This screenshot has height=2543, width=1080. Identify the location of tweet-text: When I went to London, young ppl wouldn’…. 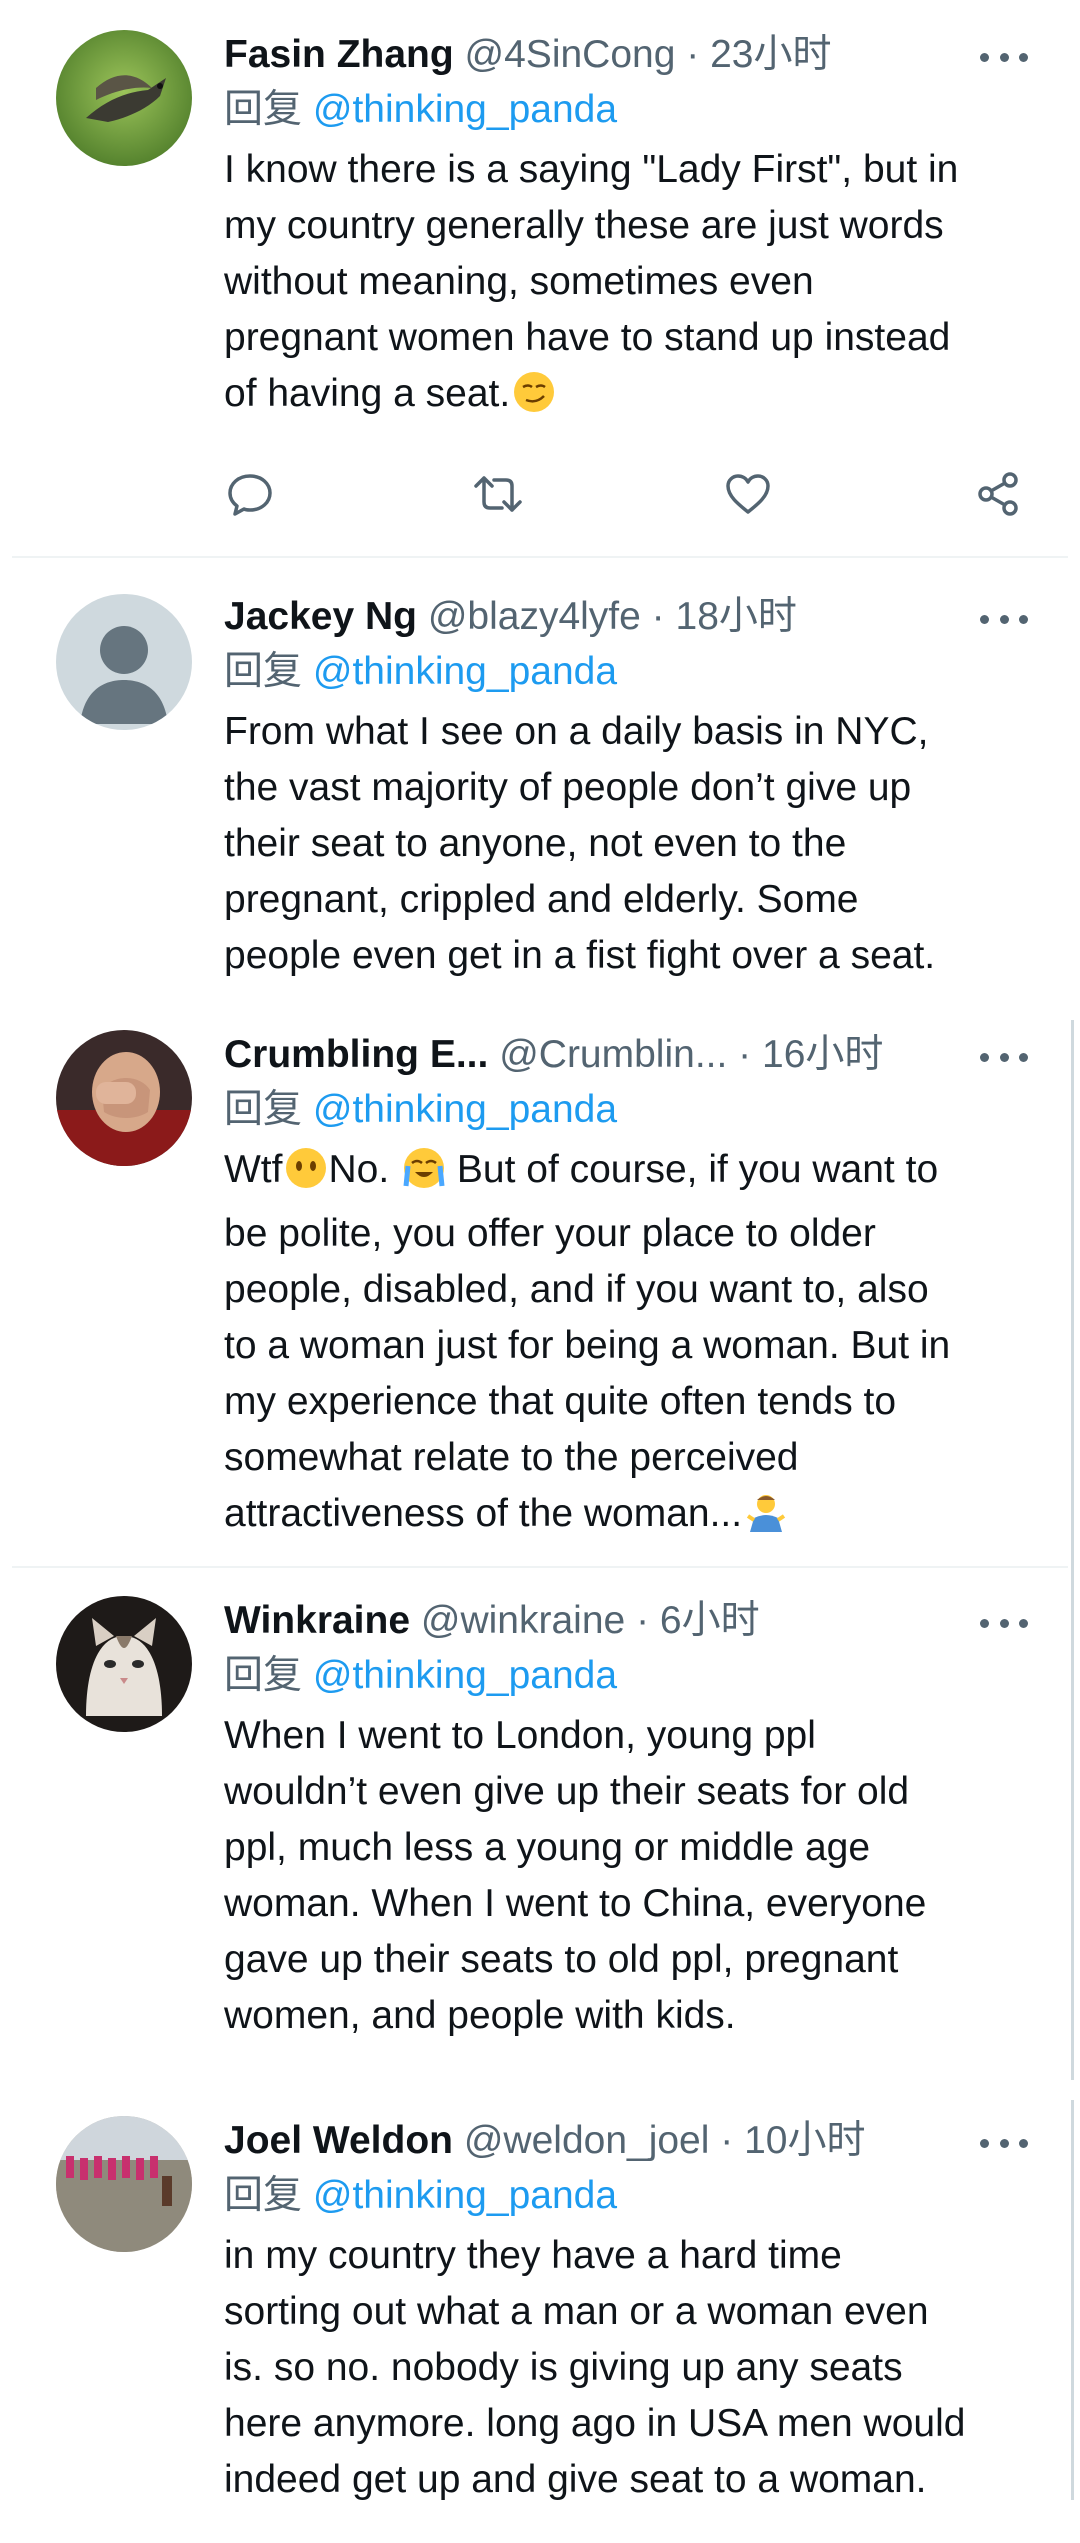
(575, 1875).